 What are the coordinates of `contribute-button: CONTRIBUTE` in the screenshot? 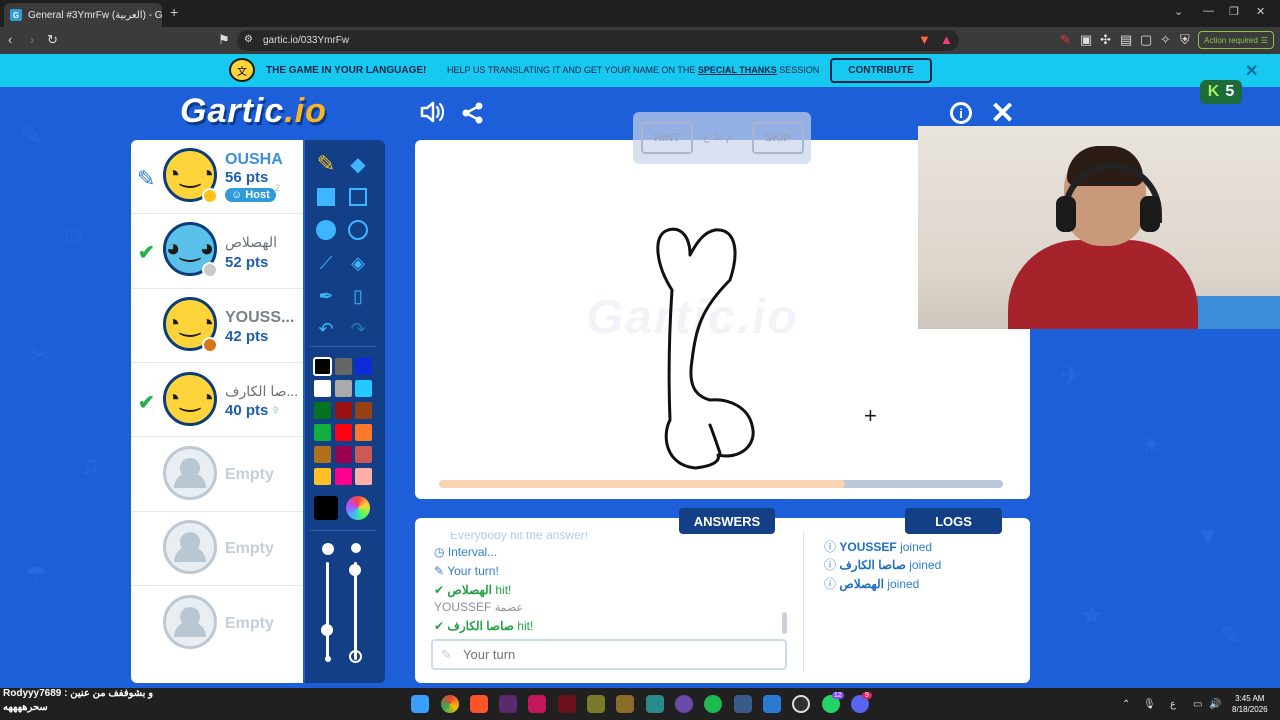 It's located at (881, 70).